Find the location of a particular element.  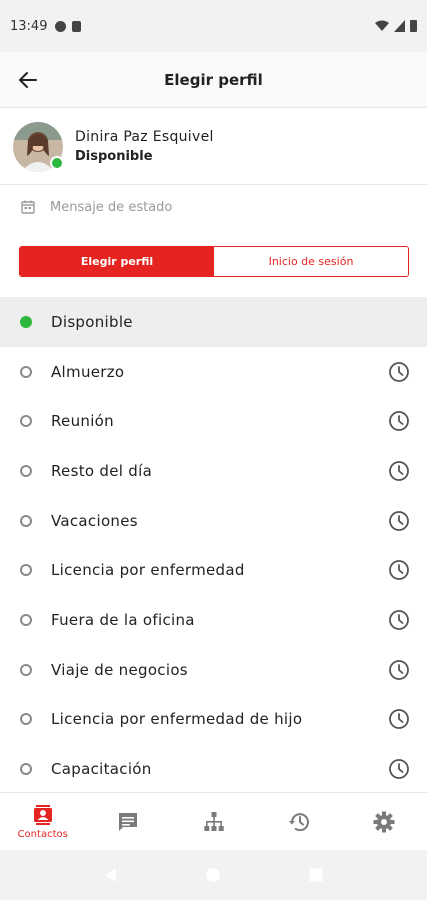

nav-history is located at coordinates (298, 821).